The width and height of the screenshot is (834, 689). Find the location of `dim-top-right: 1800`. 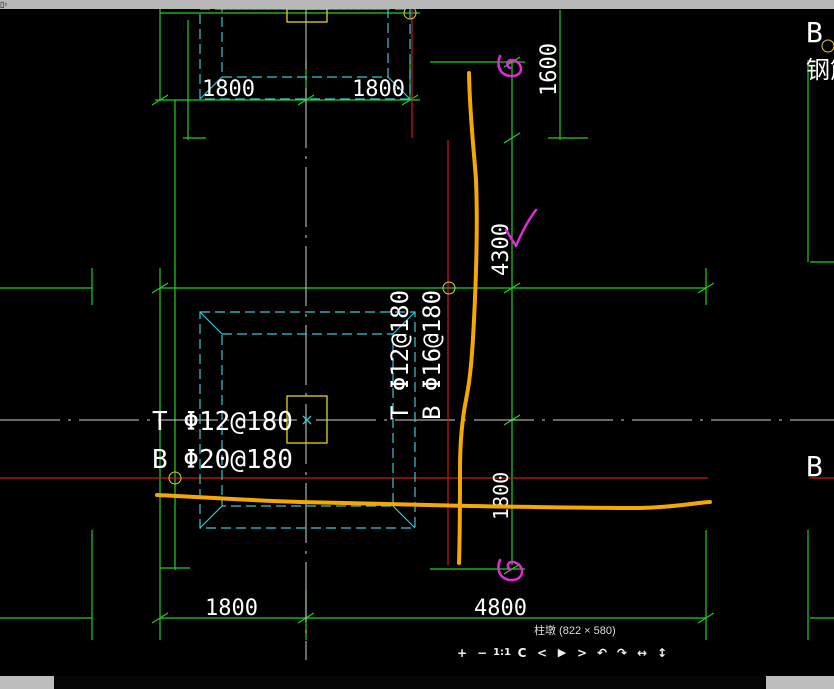

dim-top-right: 1800 is located at coordinates (378, 89).